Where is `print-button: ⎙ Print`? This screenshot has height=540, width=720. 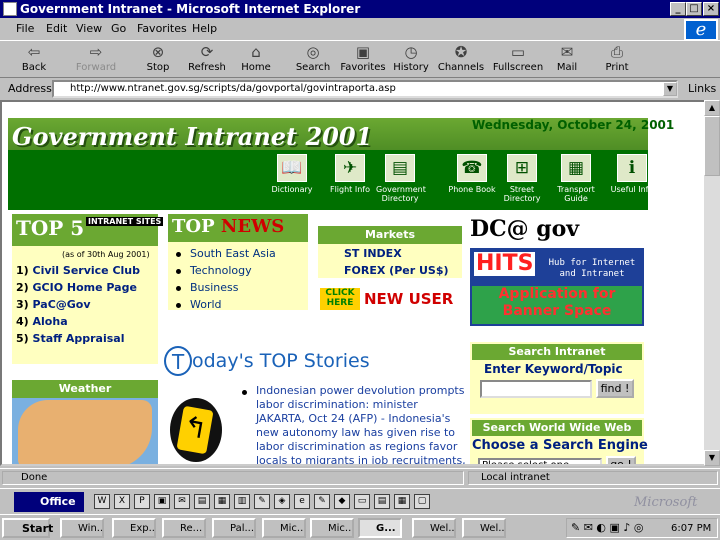 print-button: ⎙ Print is located at coordinates (617, 60).